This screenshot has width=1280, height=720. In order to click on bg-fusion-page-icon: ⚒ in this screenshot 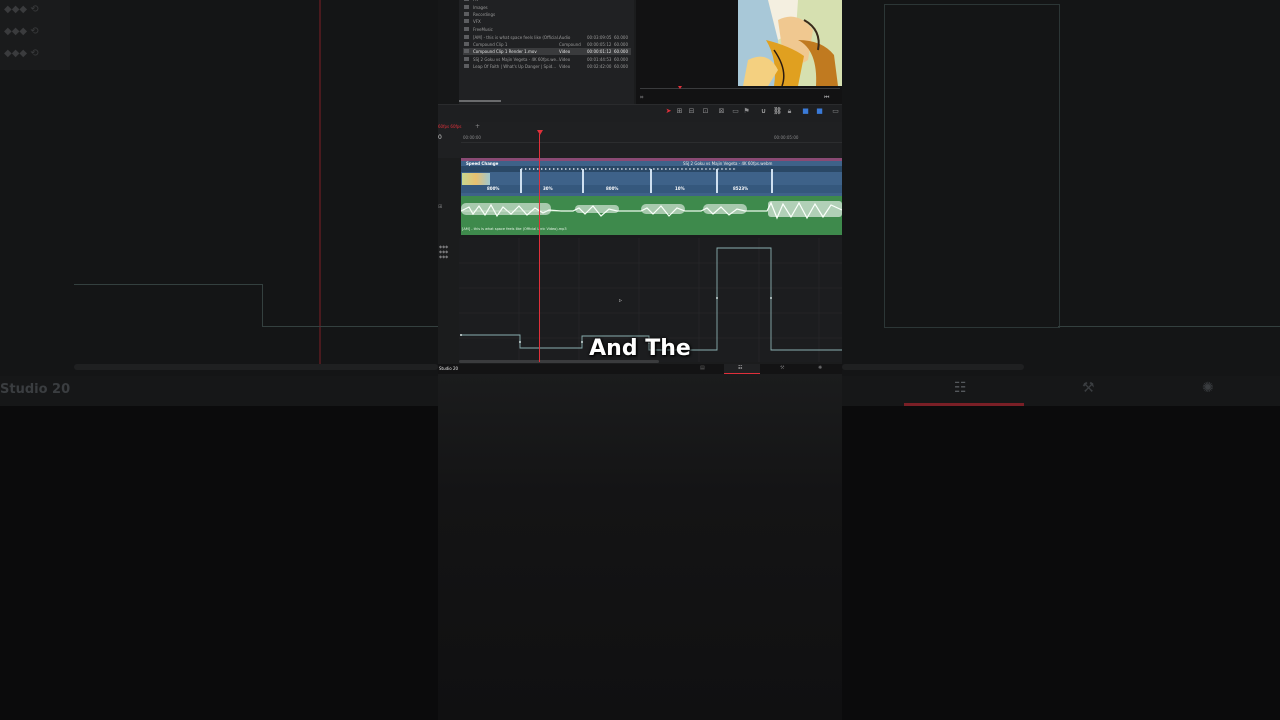, I will do `click(1088, 388)`.